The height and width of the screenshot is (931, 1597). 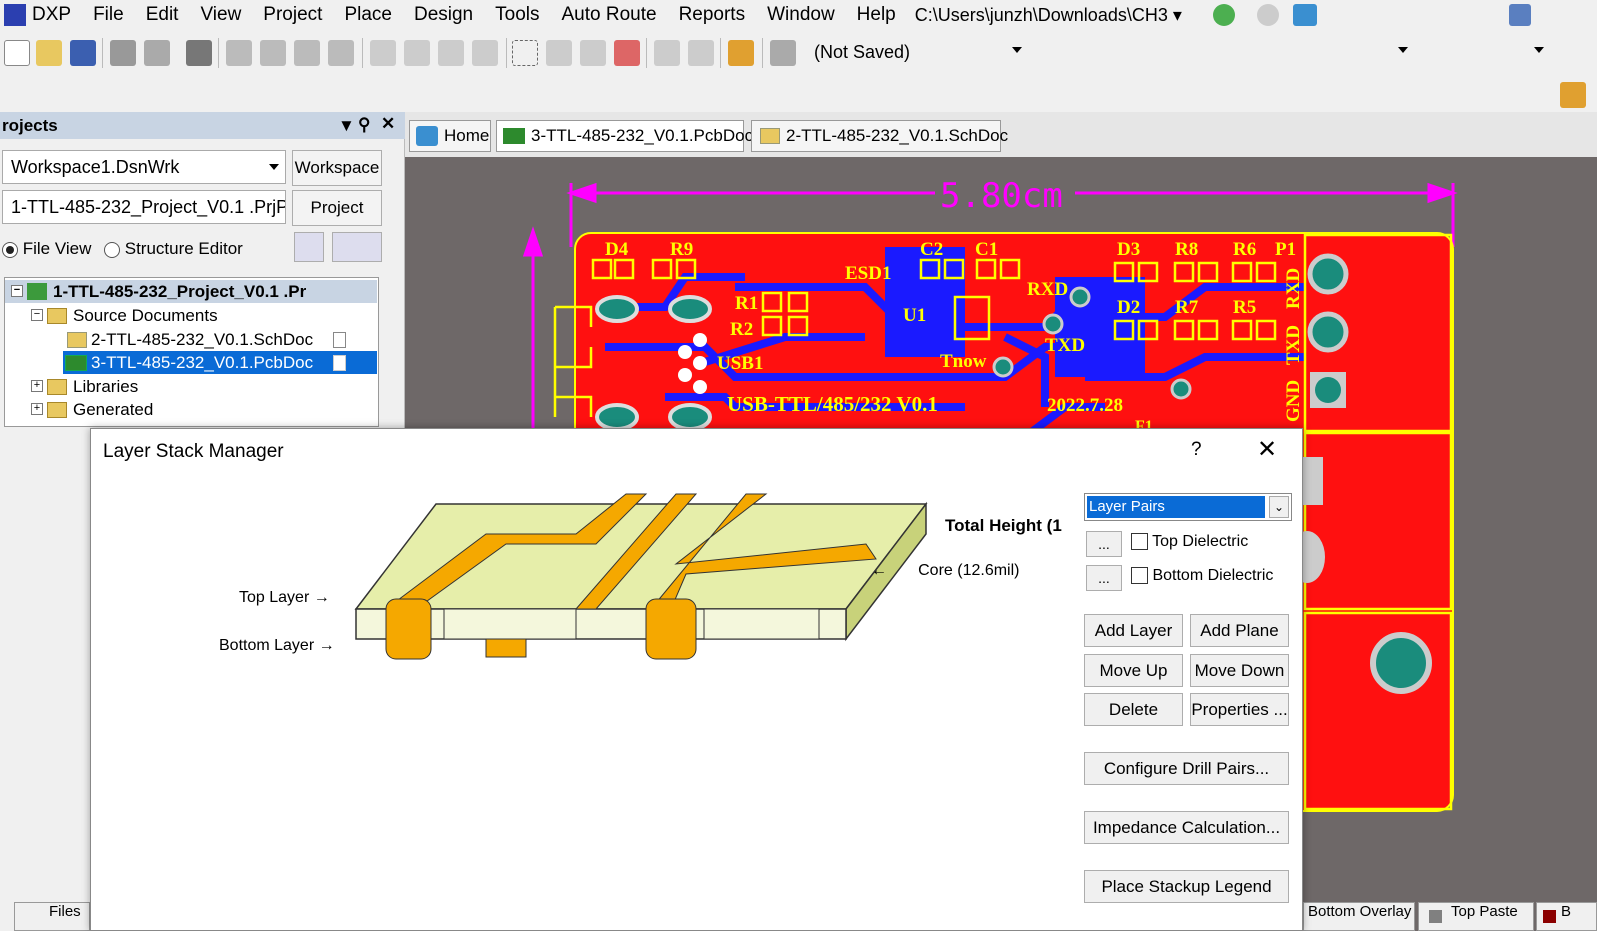 What do you see at coordinates (712, 15) in the screenshot?
I see `menu-reports: Reports` at bounding box center [712, 15].